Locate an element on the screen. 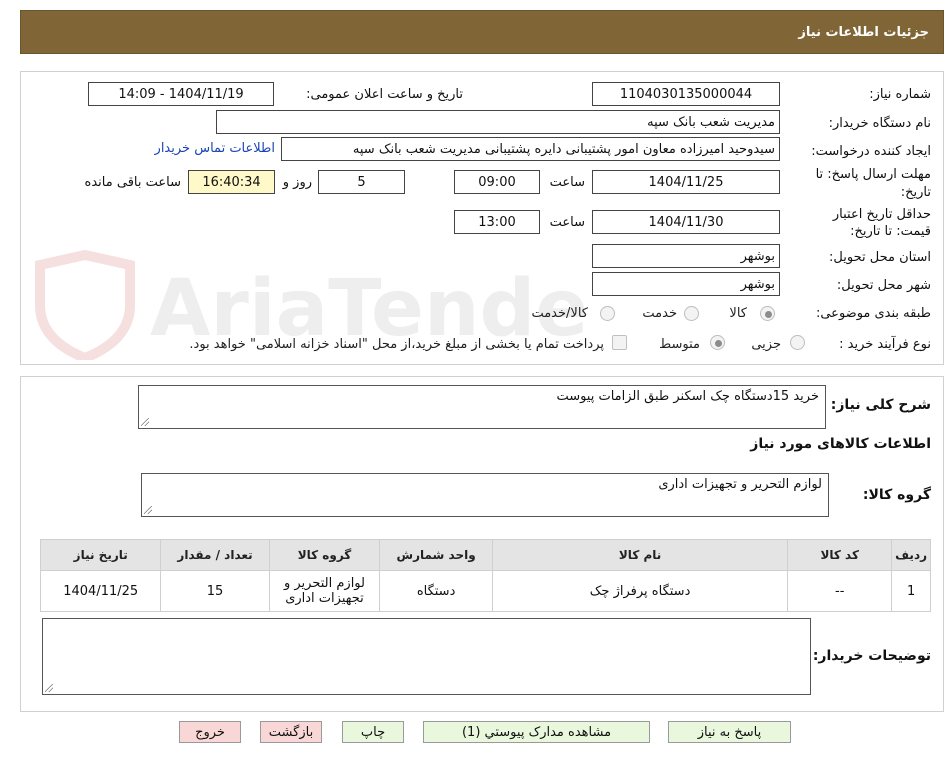 Image resolution: width=951 pixels, height=764 pixels. page-title: جزئیات اطلاعات نیاز is located at coordinates (863, 32).